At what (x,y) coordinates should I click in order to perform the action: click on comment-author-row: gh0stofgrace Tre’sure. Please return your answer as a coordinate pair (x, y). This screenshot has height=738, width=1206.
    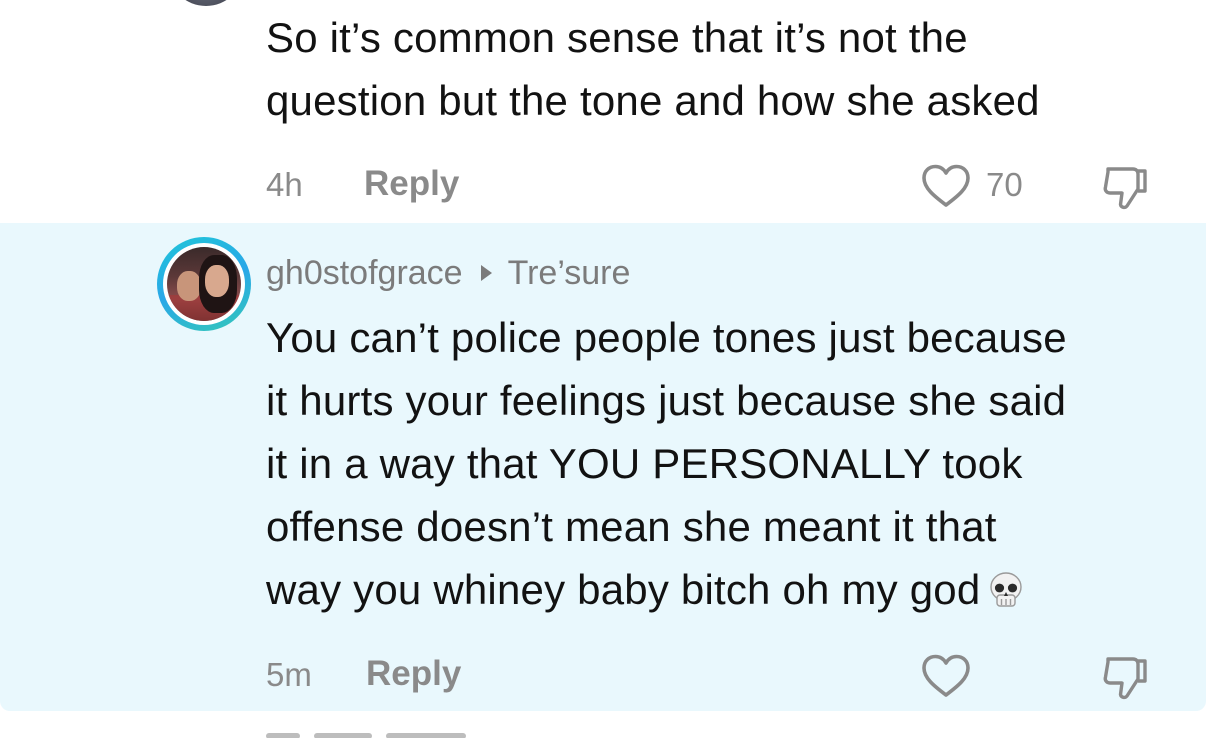
    Looking at the image, I should click on (448, 273).